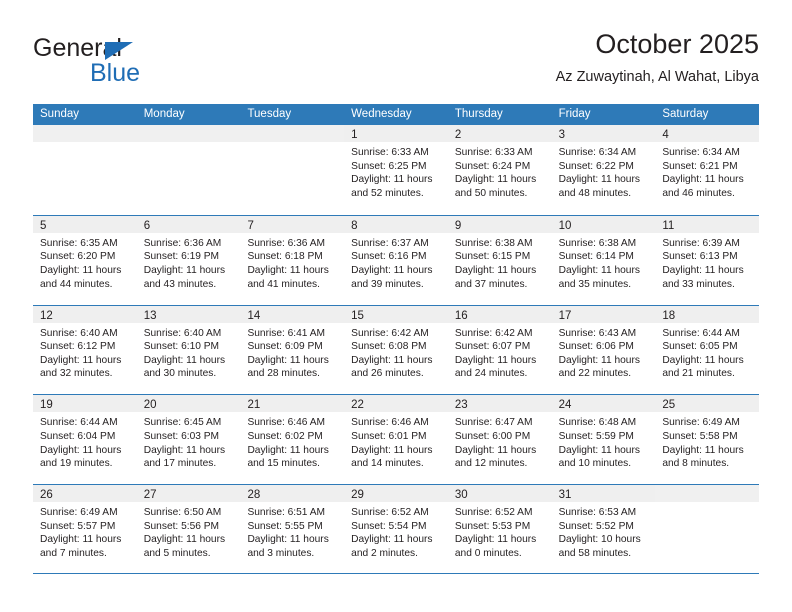 This screenshot has width=792, height=612. I want to click on daylight-text: Daylight: 11 hours and 48 minutes., so click(599, 186).